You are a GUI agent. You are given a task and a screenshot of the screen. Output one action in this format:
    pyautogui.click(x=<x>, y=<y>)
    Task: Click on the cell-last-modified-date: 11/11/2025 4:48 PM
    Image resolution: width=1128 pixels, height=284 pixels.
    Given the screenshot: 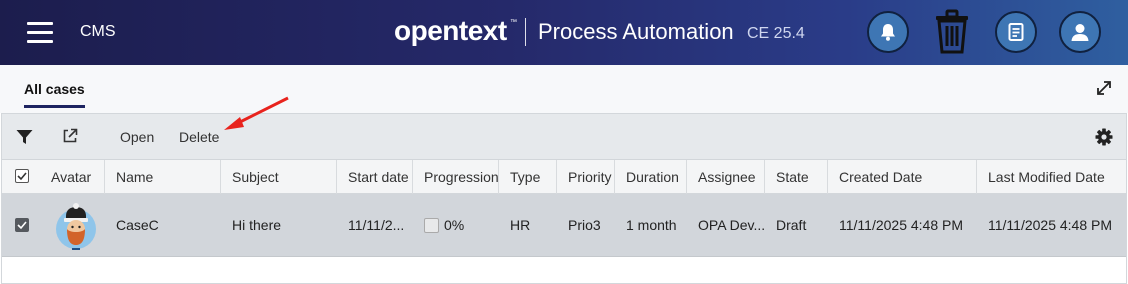 What is the action you would take?
    pyautogui.click(x=1050, y=225)
    